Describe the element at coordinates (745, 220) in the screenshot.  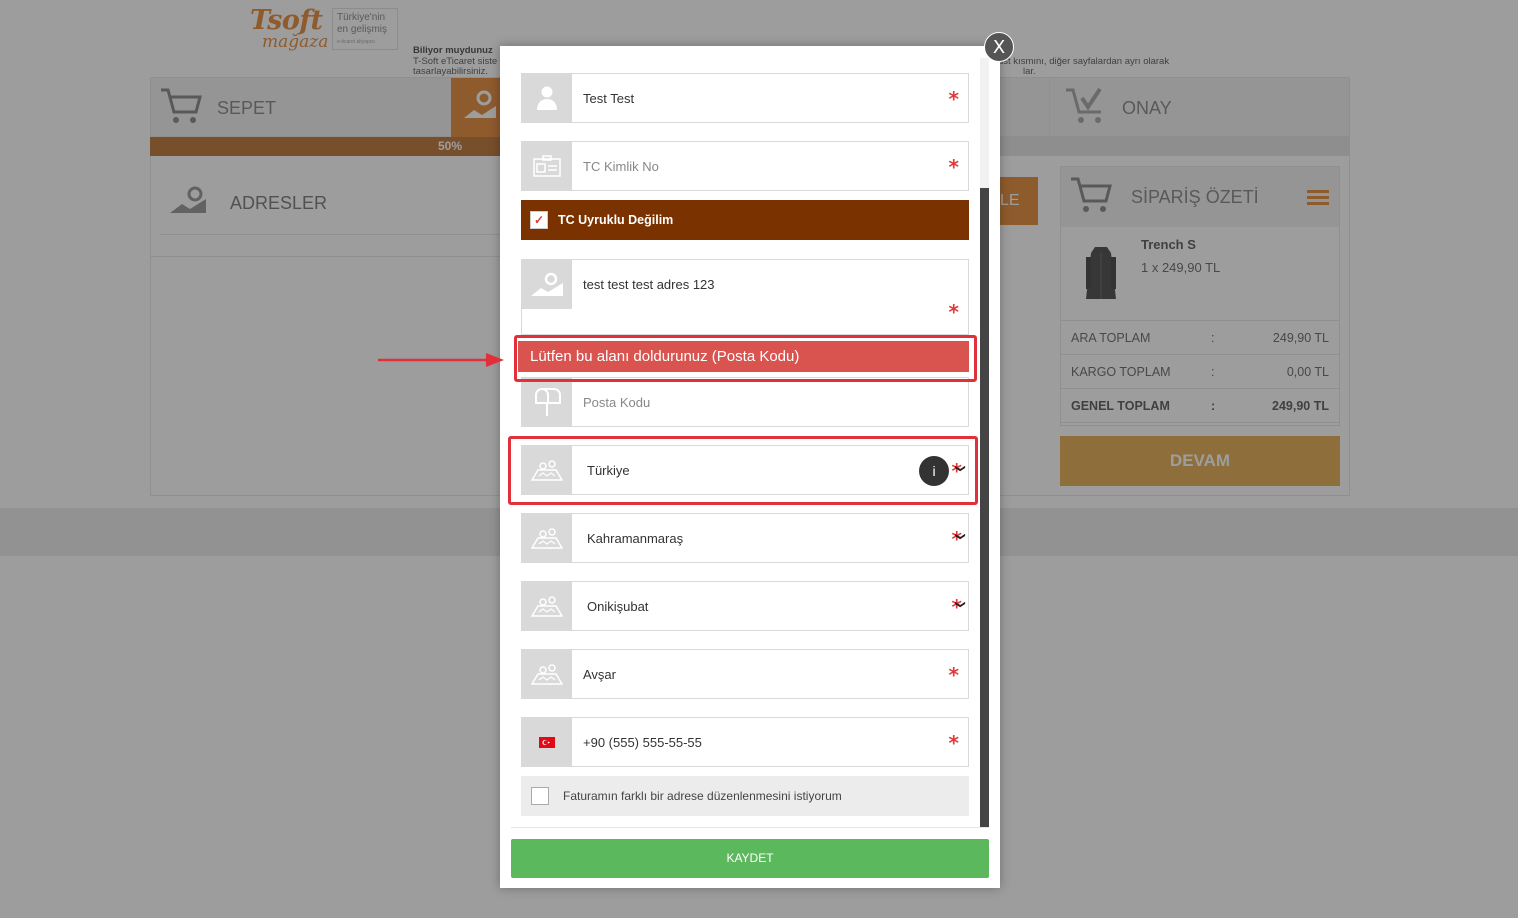
I see `tc-uyruklu-toggle: ✓ TC Uyruklu Değilim` at that location.